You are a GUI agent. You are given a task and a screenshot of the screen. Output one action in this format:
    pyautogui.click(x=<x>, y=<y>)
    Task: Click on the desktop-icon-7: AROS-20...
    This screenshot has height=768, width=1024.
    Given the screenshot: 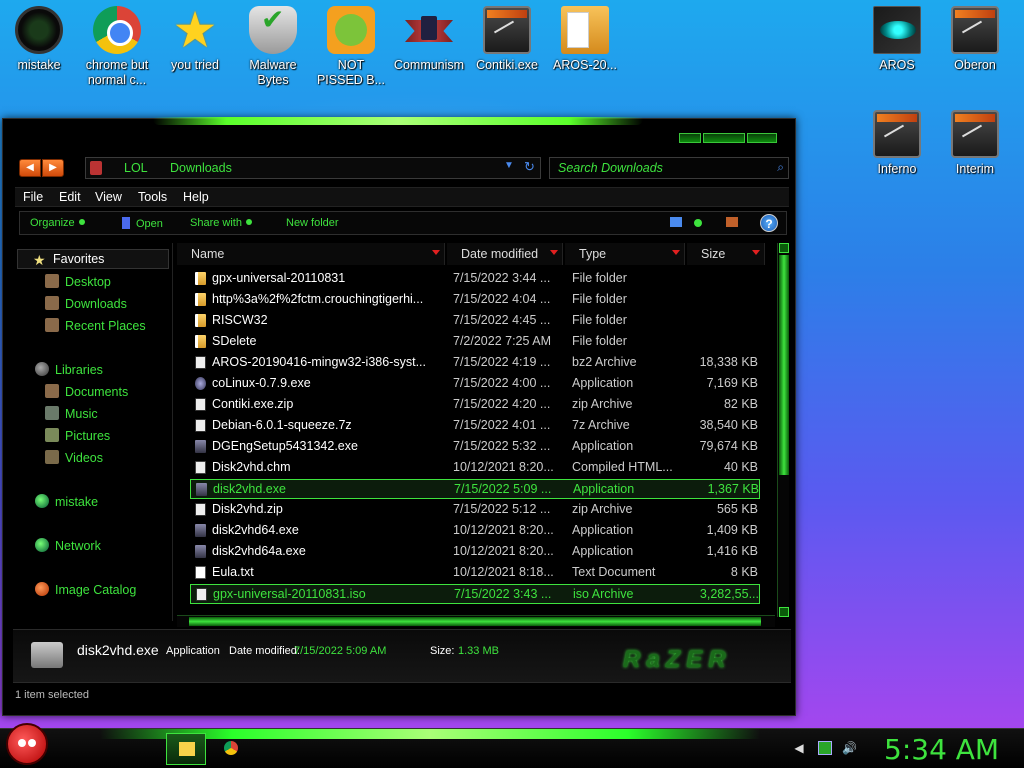 What is the action you would take?
    pyautogui.click(x=585, y=36)
    